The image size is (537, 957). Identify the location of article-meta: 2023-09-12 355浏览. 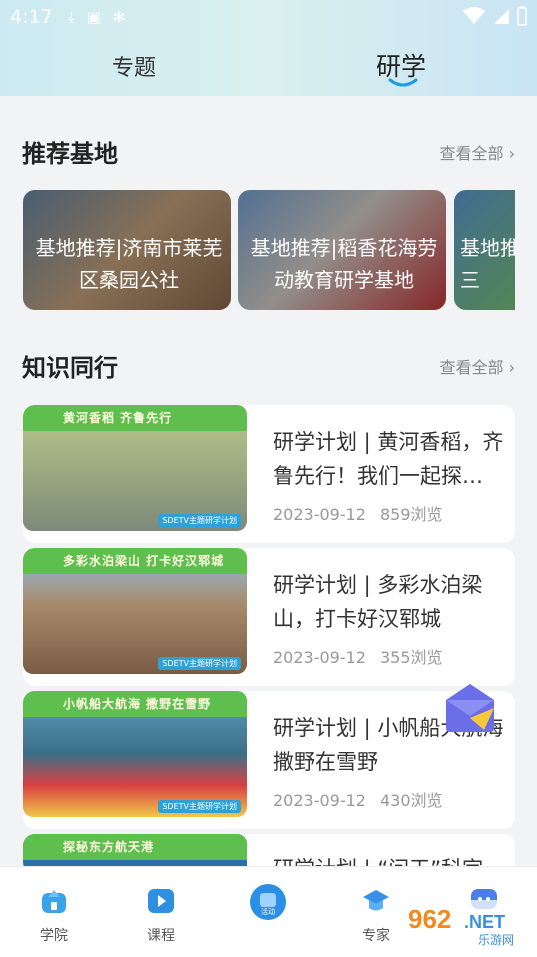
(358, 656).